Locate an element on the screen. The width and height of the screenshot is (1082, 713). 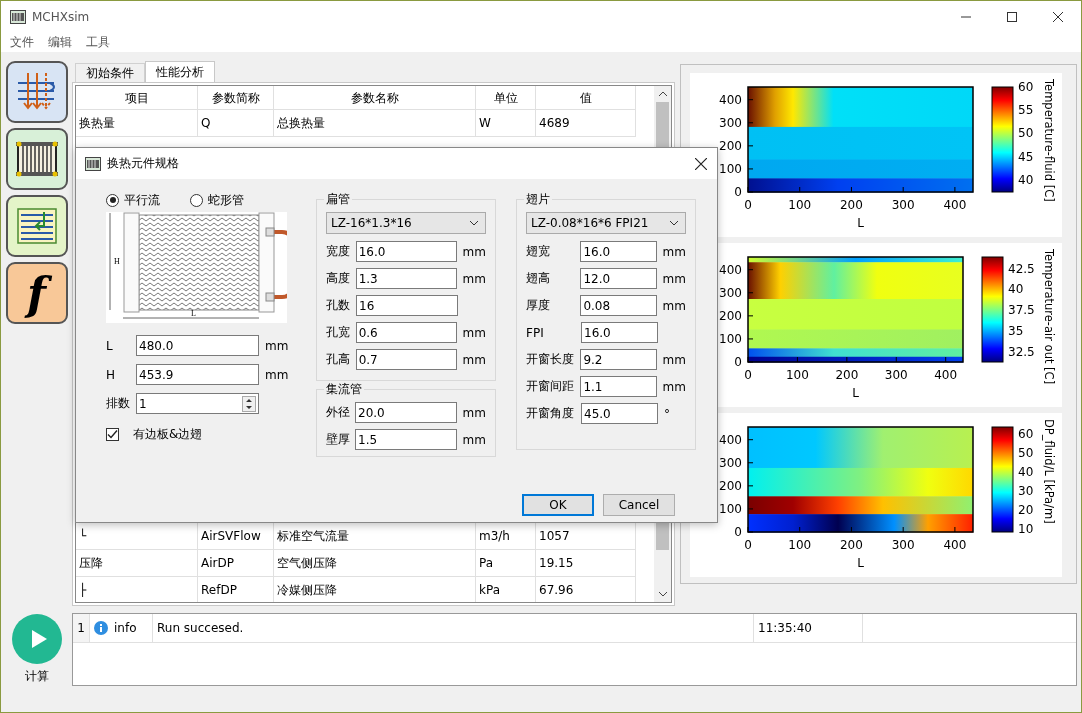
colorbar-label: 50 is located at coordinates (1026, 453).